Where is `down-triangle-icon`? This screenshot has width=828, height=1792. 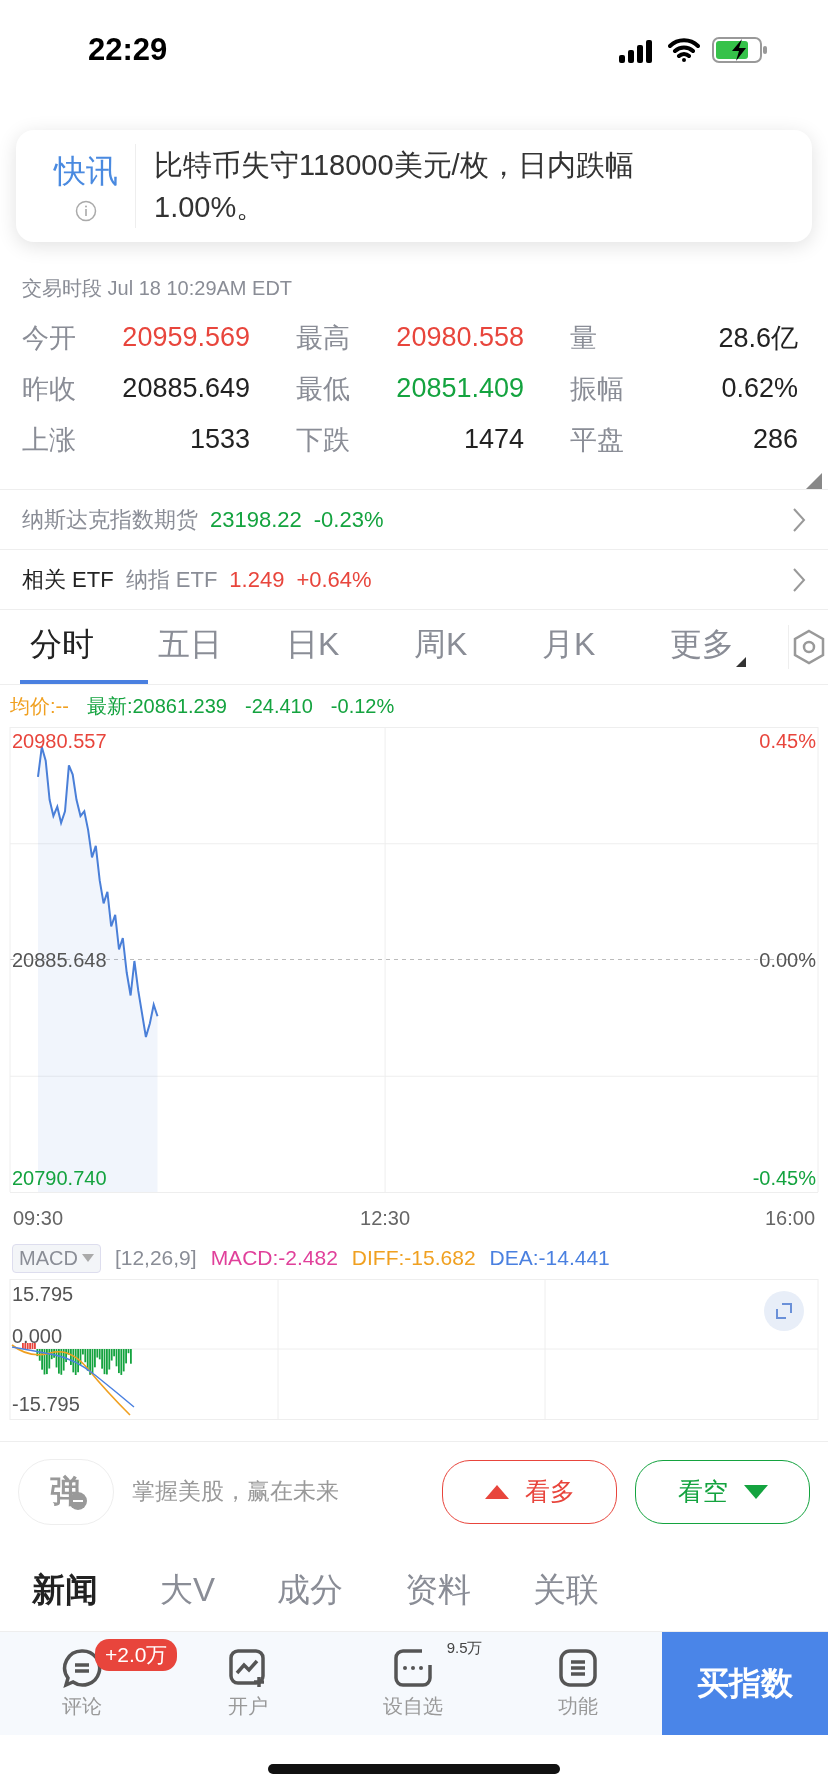 down-triangle-icon is located at coordinates (755, 1491).